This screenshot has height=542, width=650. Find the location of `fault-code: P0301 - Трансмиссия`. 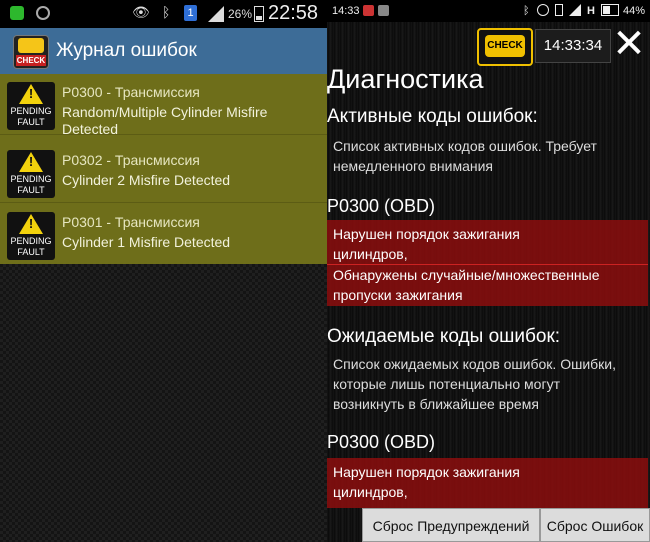

fault-code: P0301 - Трансмиссия is located at coordinates (131, 222).